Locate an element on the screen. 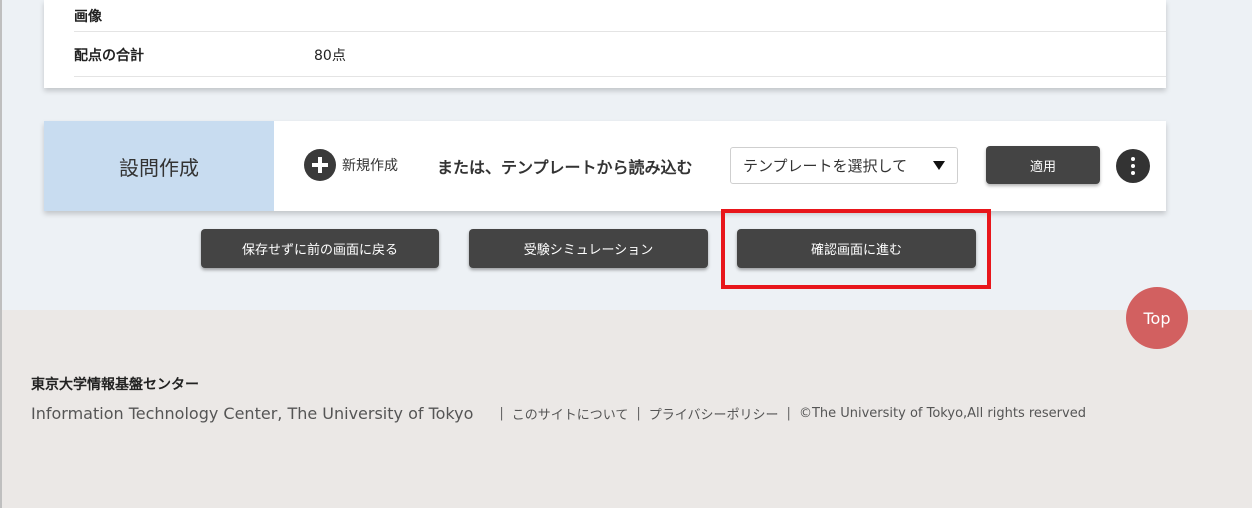 The width and height of the screenshot is (1252, 508). footer-org-name: 東京大学情報基盤センター is located at coordinates (115, 385).